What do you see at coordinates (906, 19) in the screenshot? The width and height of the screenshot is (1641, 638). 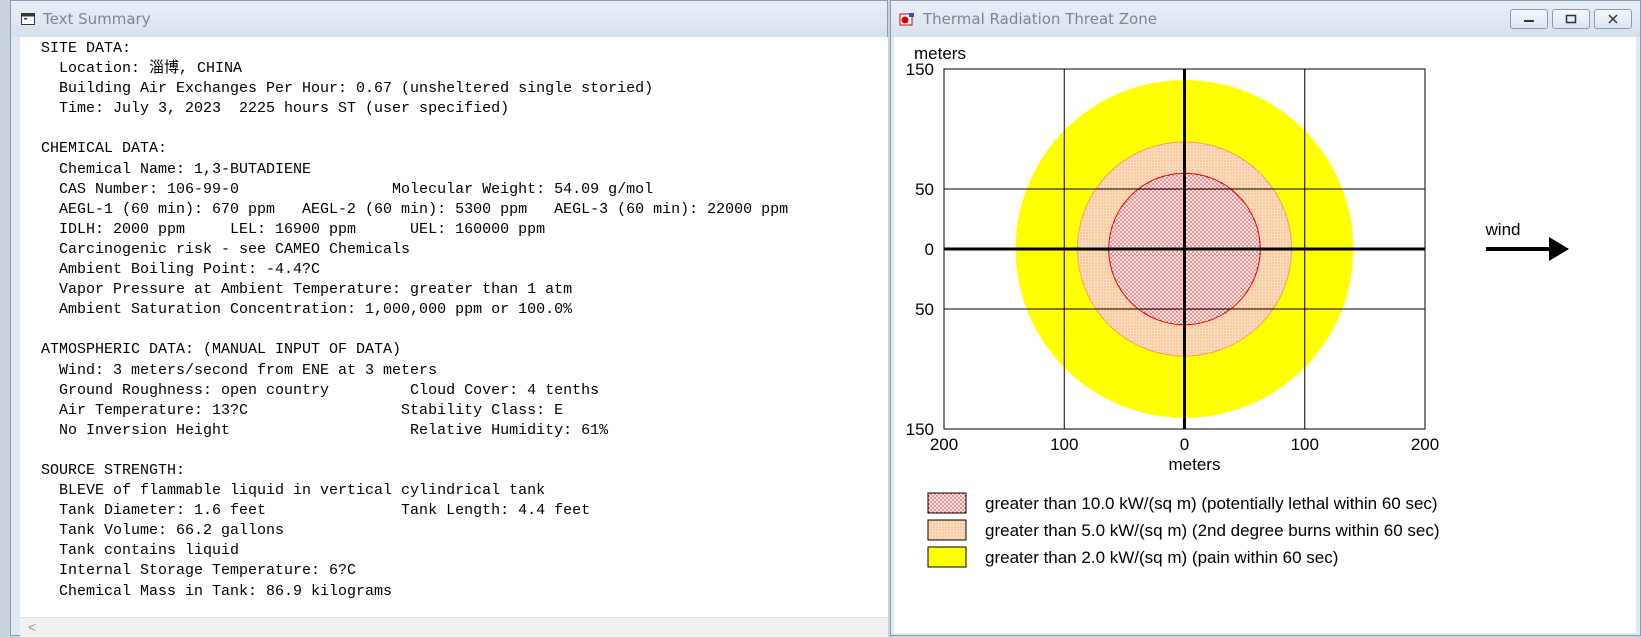 I see `app-icon` at bounding box center [906, 19].